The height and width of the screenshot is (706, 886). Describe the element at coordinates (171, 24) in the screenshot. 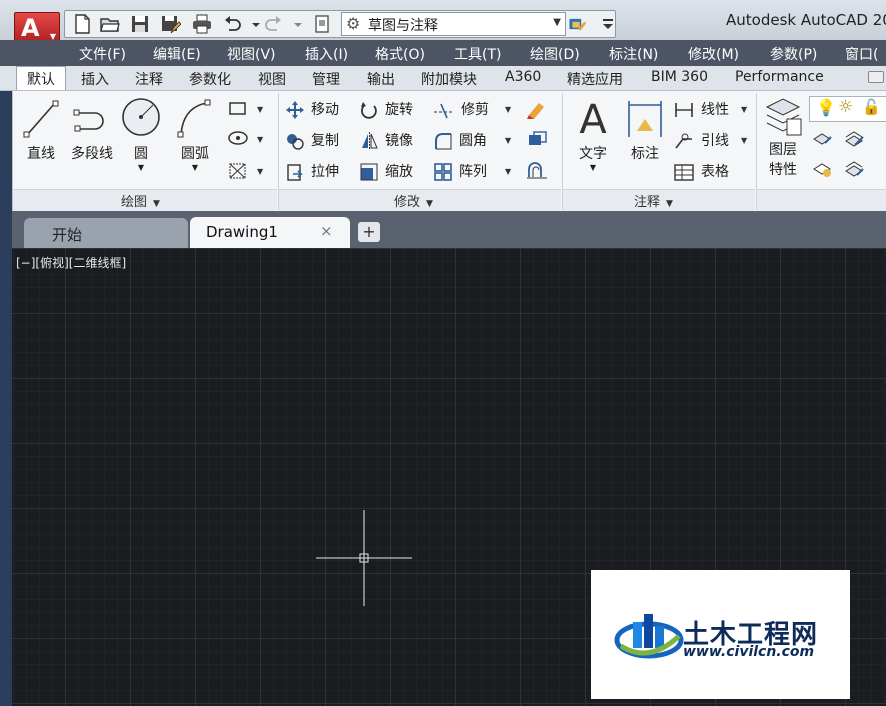

I see `save-as-icon` at that location.